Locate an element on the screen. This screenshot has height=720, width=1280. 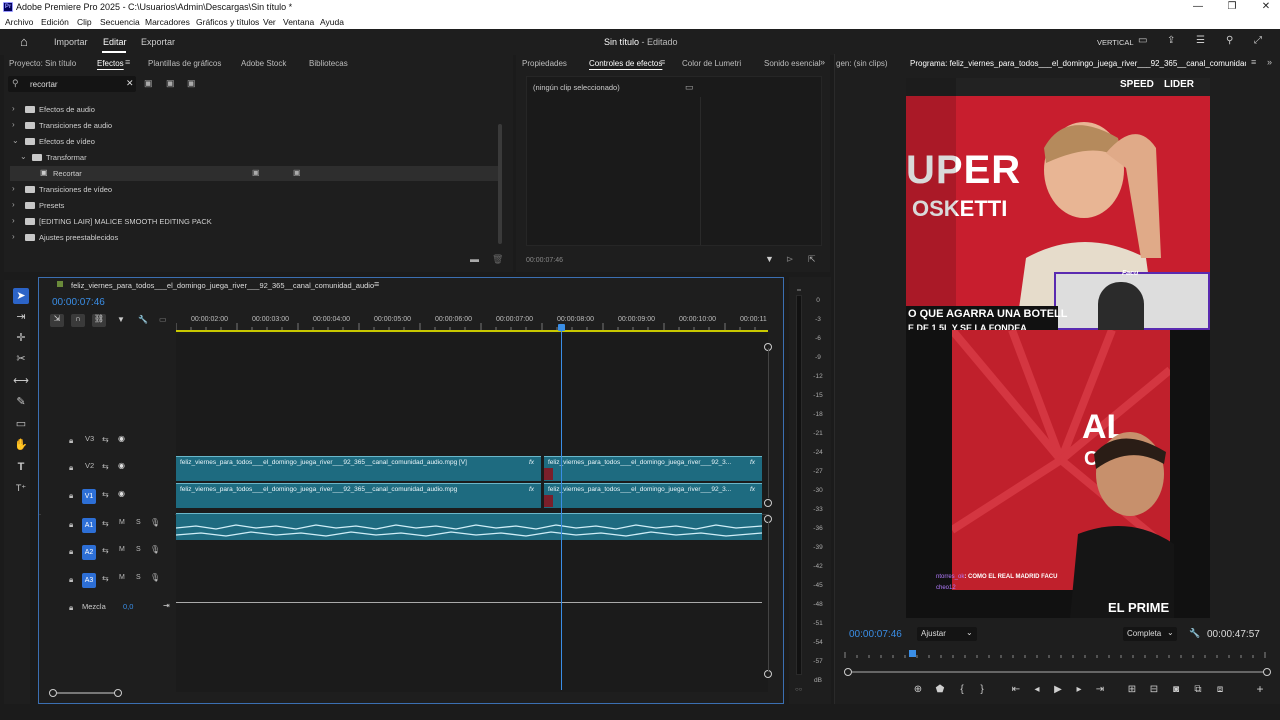
menu-marcadores: Marcadores is located at coordinates (167, 22).